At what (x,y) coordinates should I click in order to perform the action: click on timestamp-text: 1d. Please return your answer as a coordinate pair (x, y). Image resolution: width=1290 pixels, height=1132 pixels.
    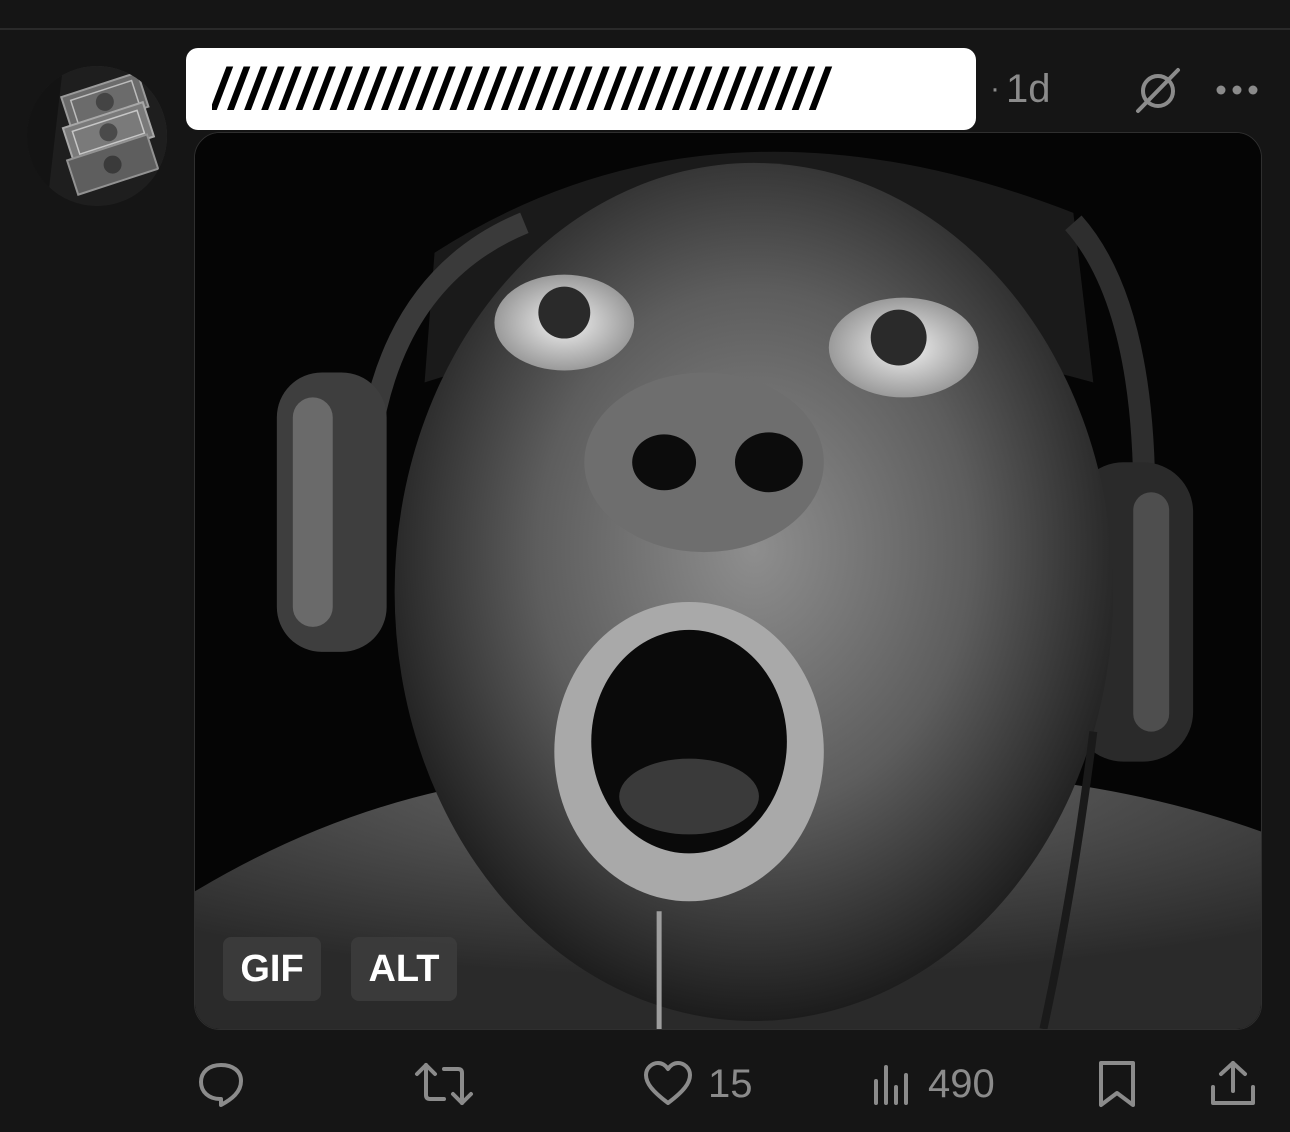
    Looking at the image, I should click on (1028, 89).